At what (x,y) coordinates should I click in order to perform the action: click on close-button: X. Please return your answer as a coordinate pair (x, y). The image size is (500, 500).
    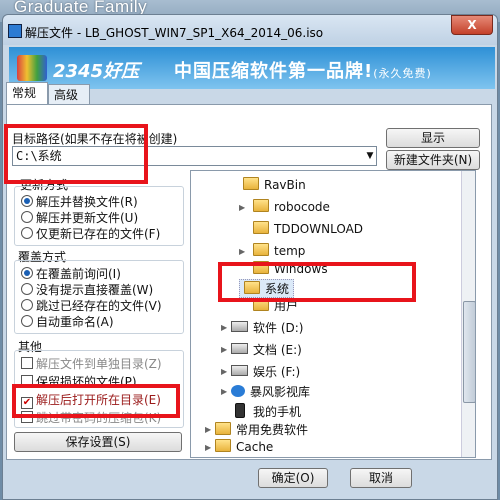
    Looking at the image, I should click on (472, 25).